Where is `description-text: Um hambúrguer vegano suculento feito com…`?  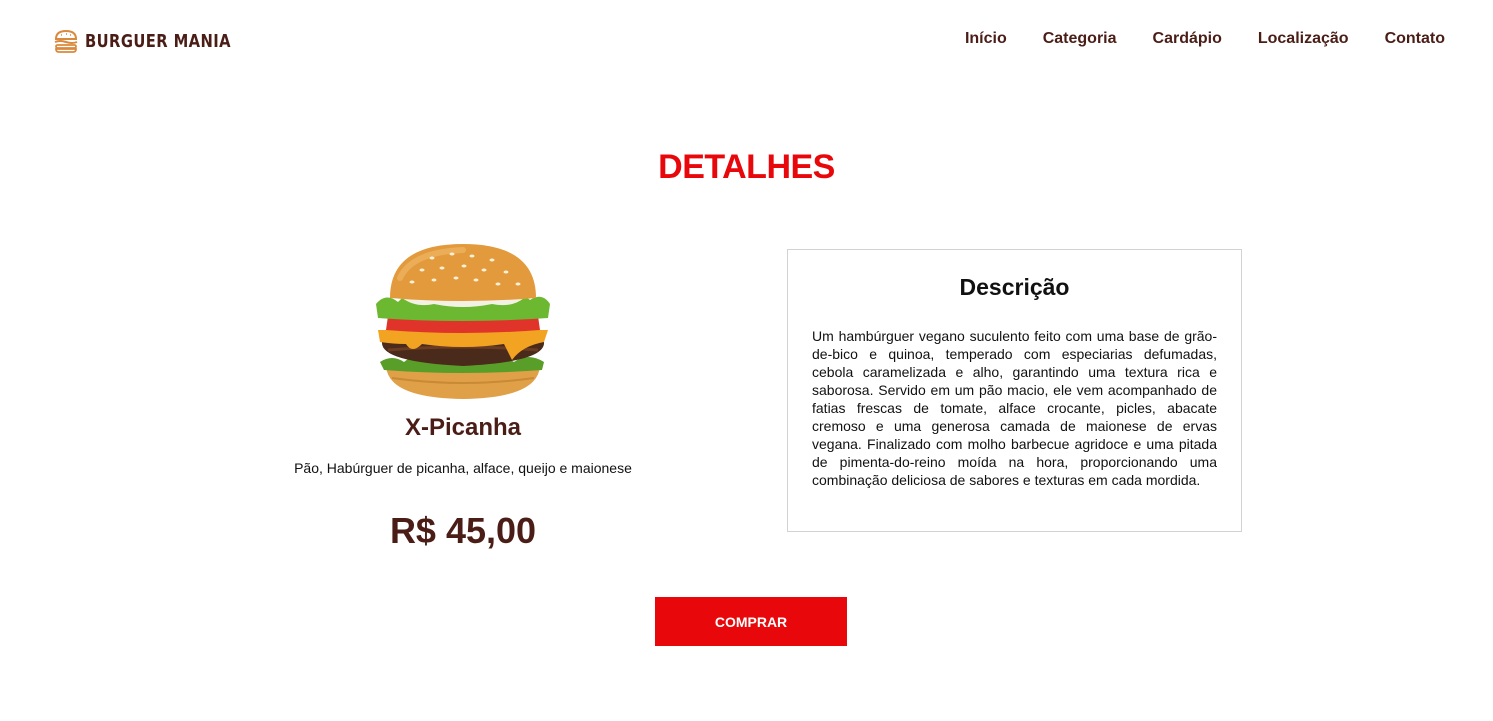 description-text: Um hambúrguer vegano suculento feito com… is located at coordinates (1014, 408).